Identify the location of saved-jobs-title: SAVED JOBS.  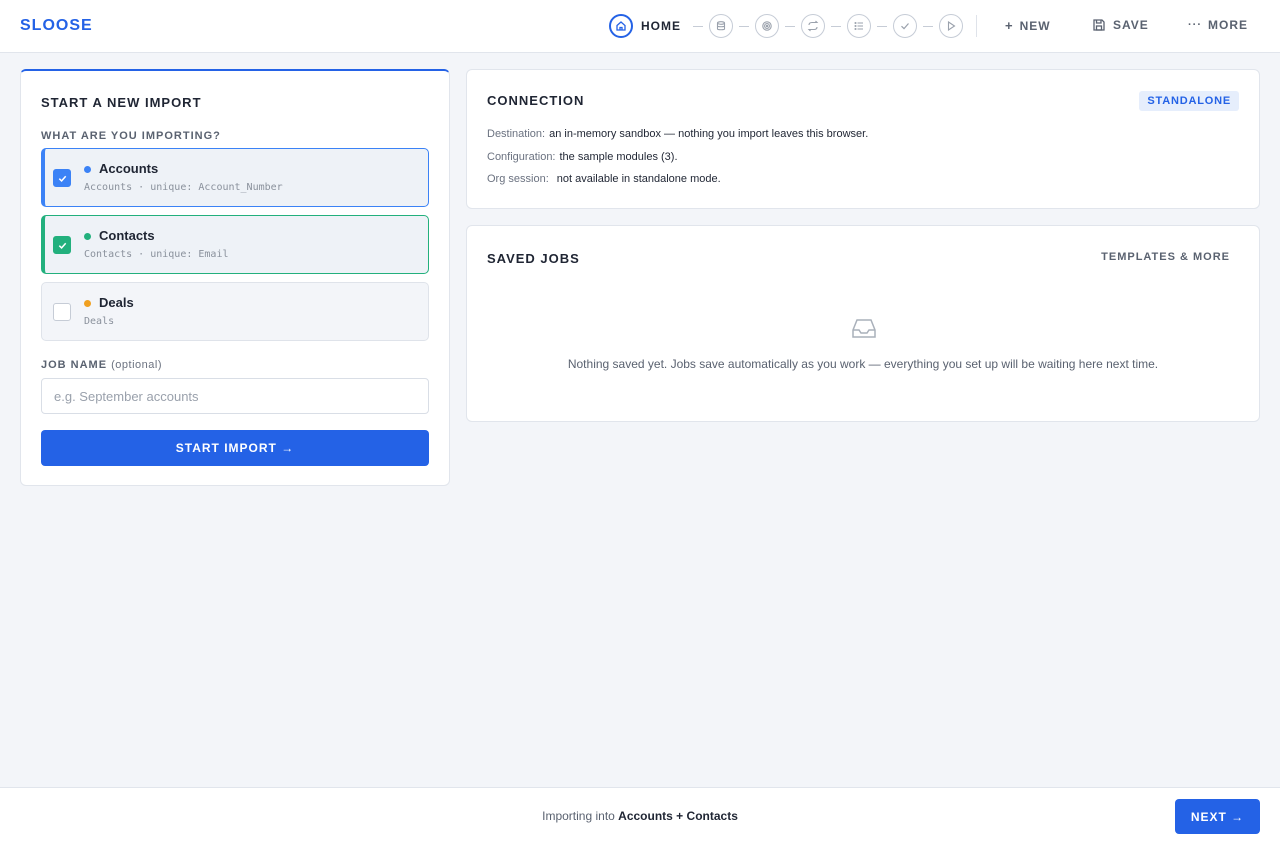
(533, 258).